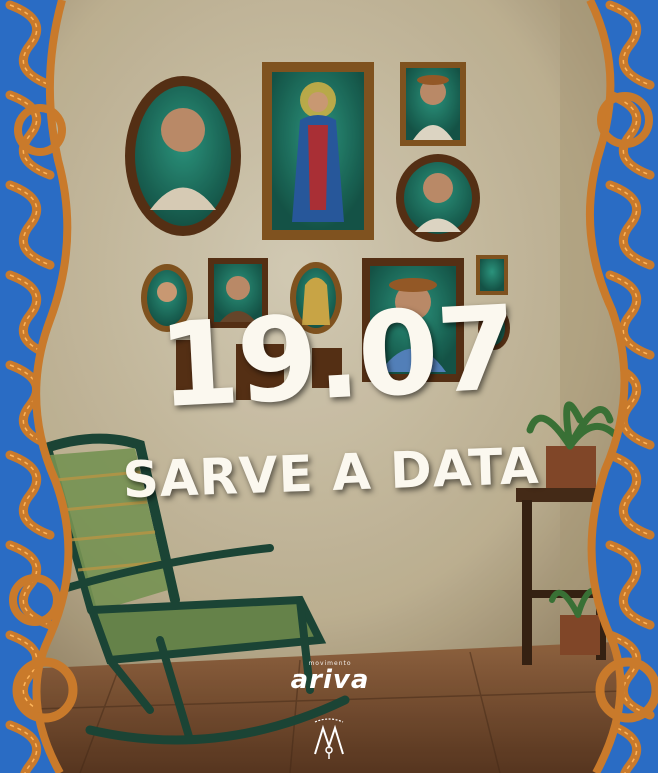  Describe the element at coordinates (330, 680) in the screenshot. I see `brand-name: ariva` at that location.